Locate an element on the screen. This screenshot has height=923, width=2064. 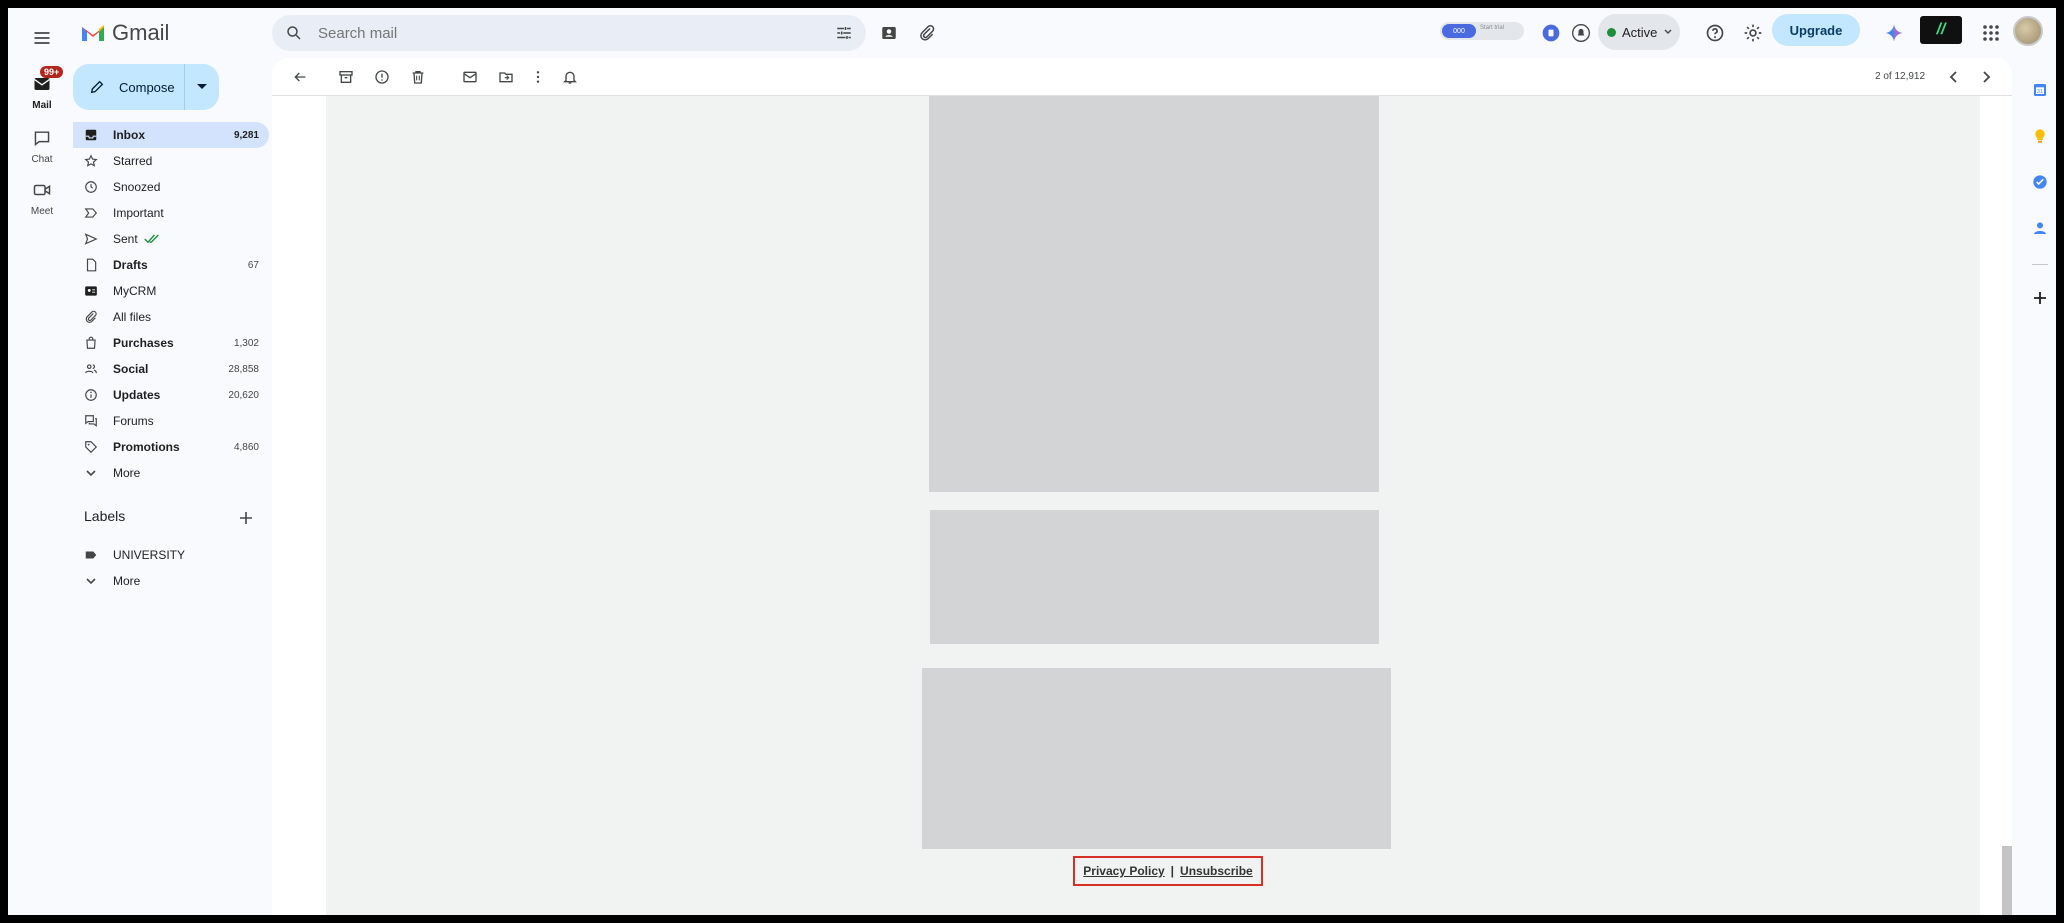
back-arrow-icon is located at coordinates (300, 77).